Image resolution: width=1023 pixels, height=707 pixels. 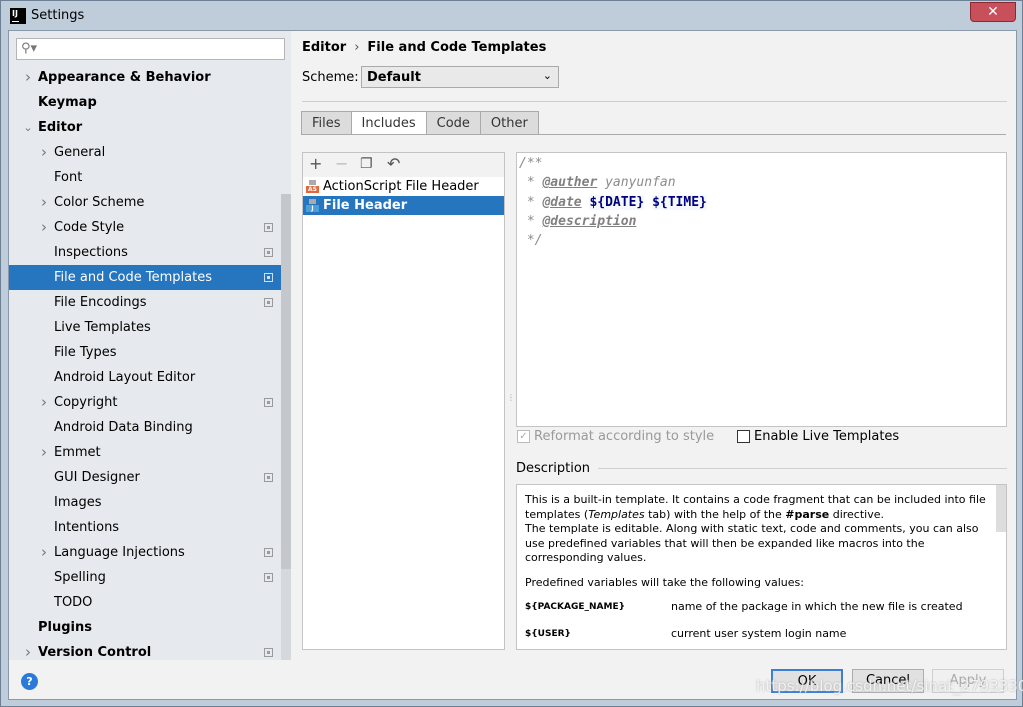 What do you see at coordinates (453, 123) in the screenshot?
I see `tab-code: Code` at bounding box center [453, 123].